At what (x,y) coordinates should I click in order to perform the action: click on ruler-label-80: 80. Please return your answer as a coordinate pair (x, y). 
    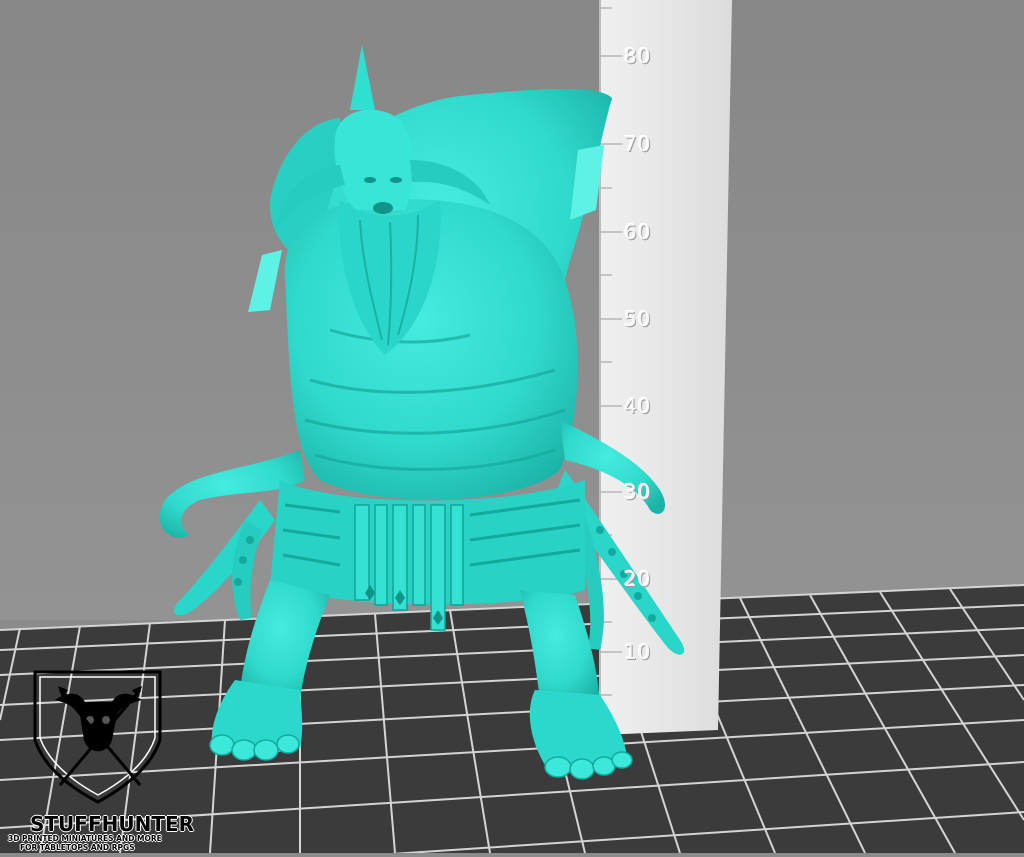
    Looking at the image, I should click on (638, 56).